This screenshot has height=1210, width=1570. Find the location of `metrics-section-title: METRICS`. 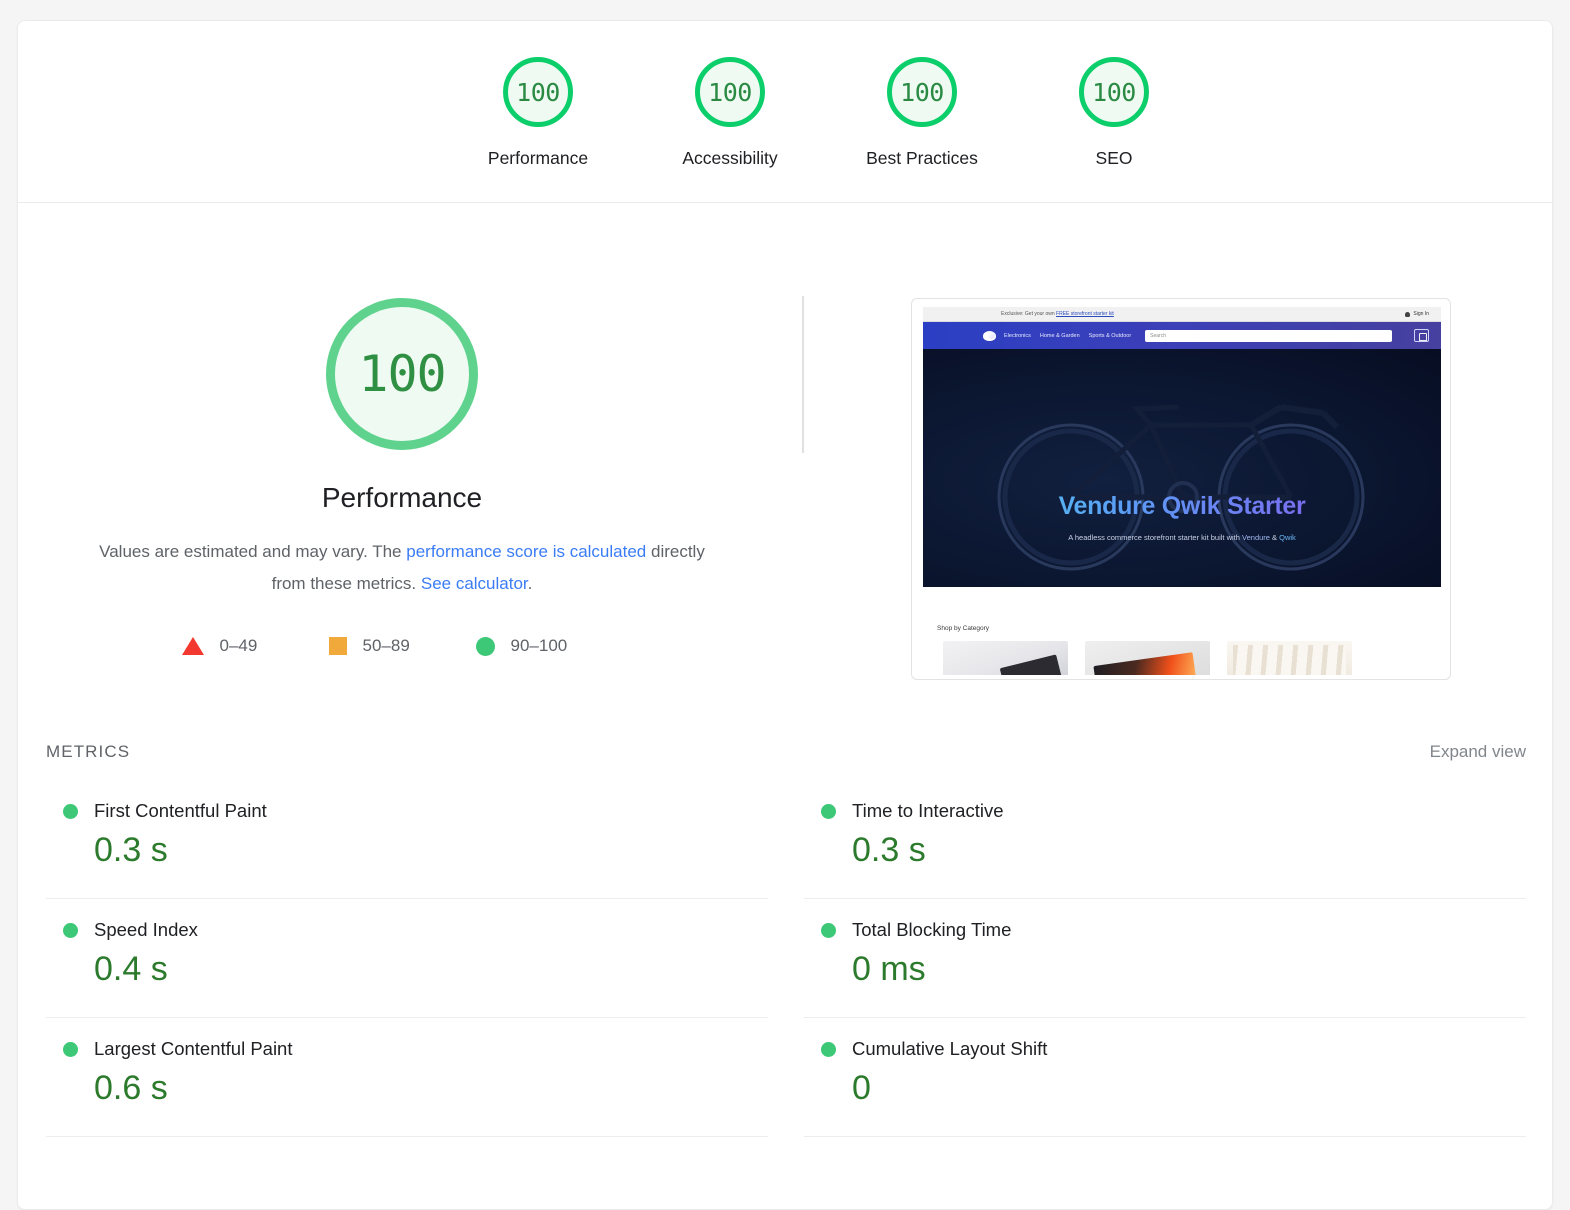

metrics-section-title: METRICS is located at coordinates (88, 751).